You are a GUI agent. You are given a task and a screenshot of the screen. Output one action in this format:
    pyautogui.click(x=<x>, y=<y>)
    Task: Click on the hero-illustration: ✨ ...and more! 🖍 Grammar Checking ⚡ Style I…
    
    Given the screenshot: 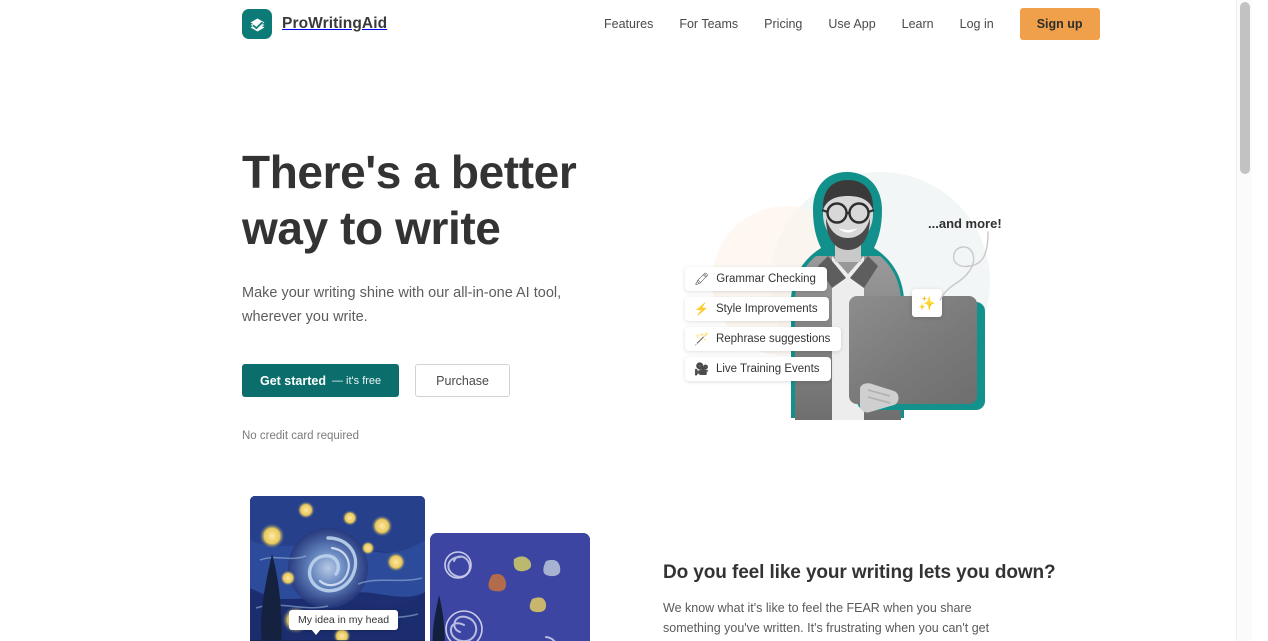 What is the action you would take?
    pyautogui.click(x=845, y=294)
    